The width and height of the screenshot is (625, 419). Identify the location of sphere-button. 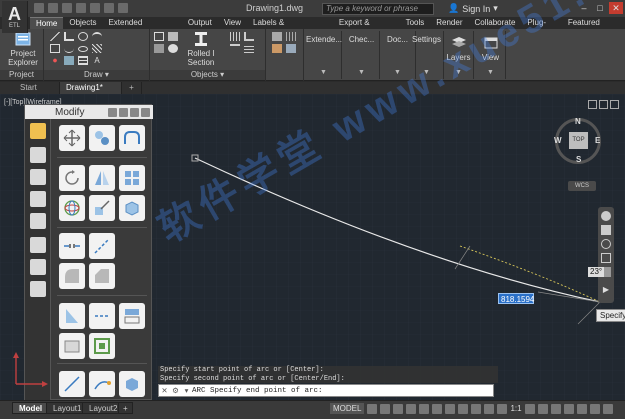
(72, 208).